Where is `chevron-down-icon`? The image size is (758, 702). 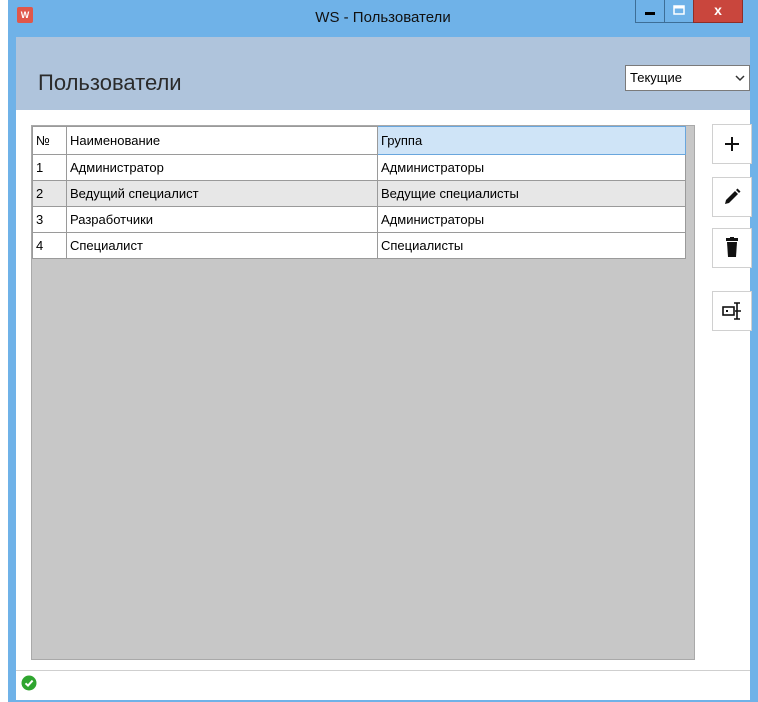
chevron-down-icon is located at coordinates (740, 82).